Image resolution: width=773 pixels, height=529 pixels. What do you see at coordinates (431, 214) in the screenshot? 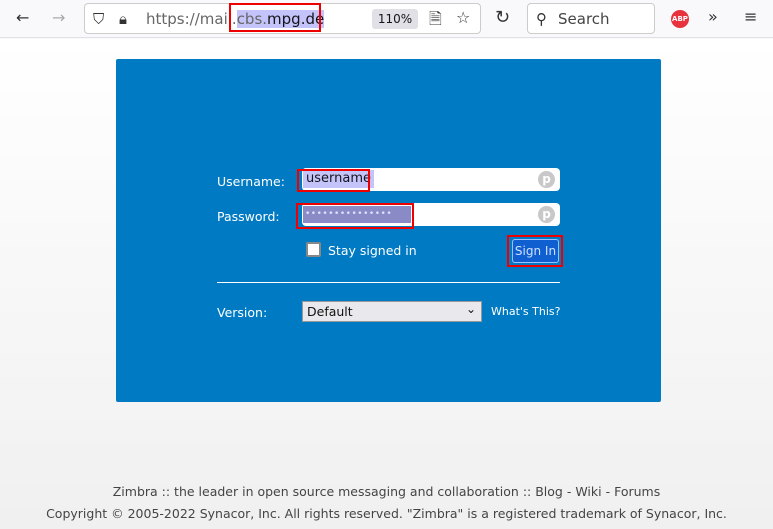
I see `password-input: ••••••••••••••• p` at bounding box center [431, 214].